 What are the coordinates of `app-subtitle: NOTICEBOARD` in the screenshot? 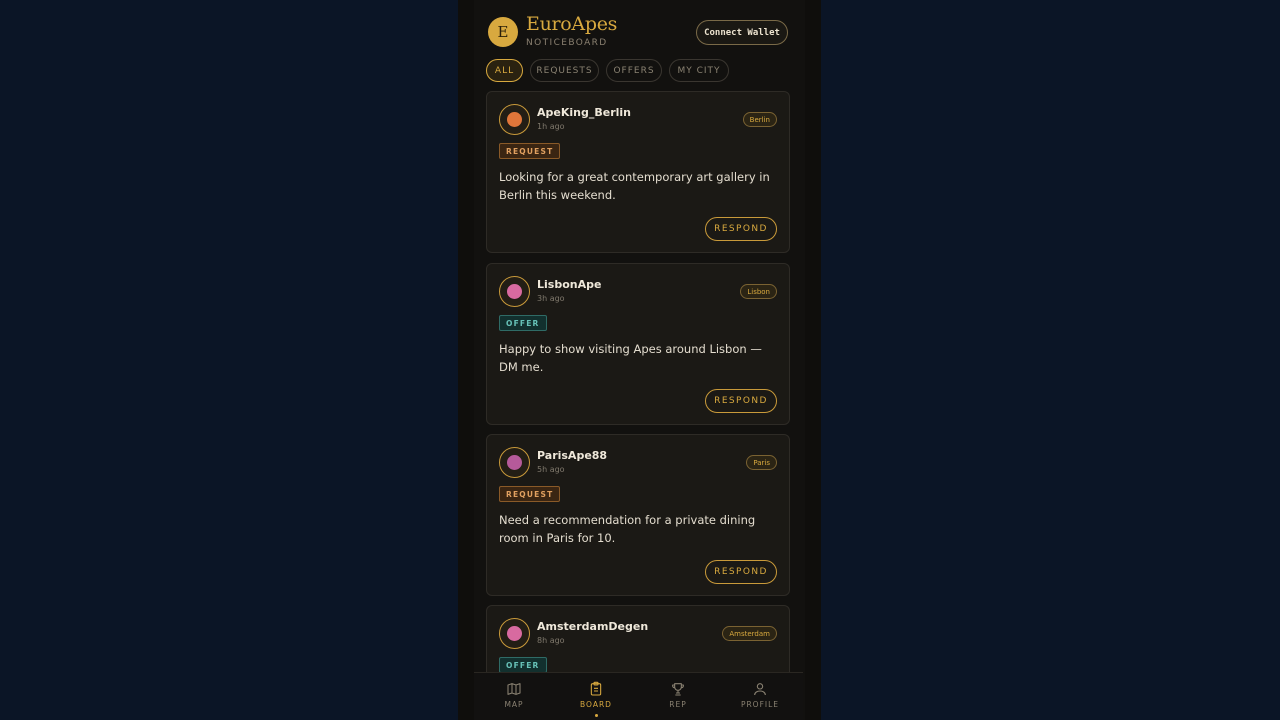 It's located at (567, 43).